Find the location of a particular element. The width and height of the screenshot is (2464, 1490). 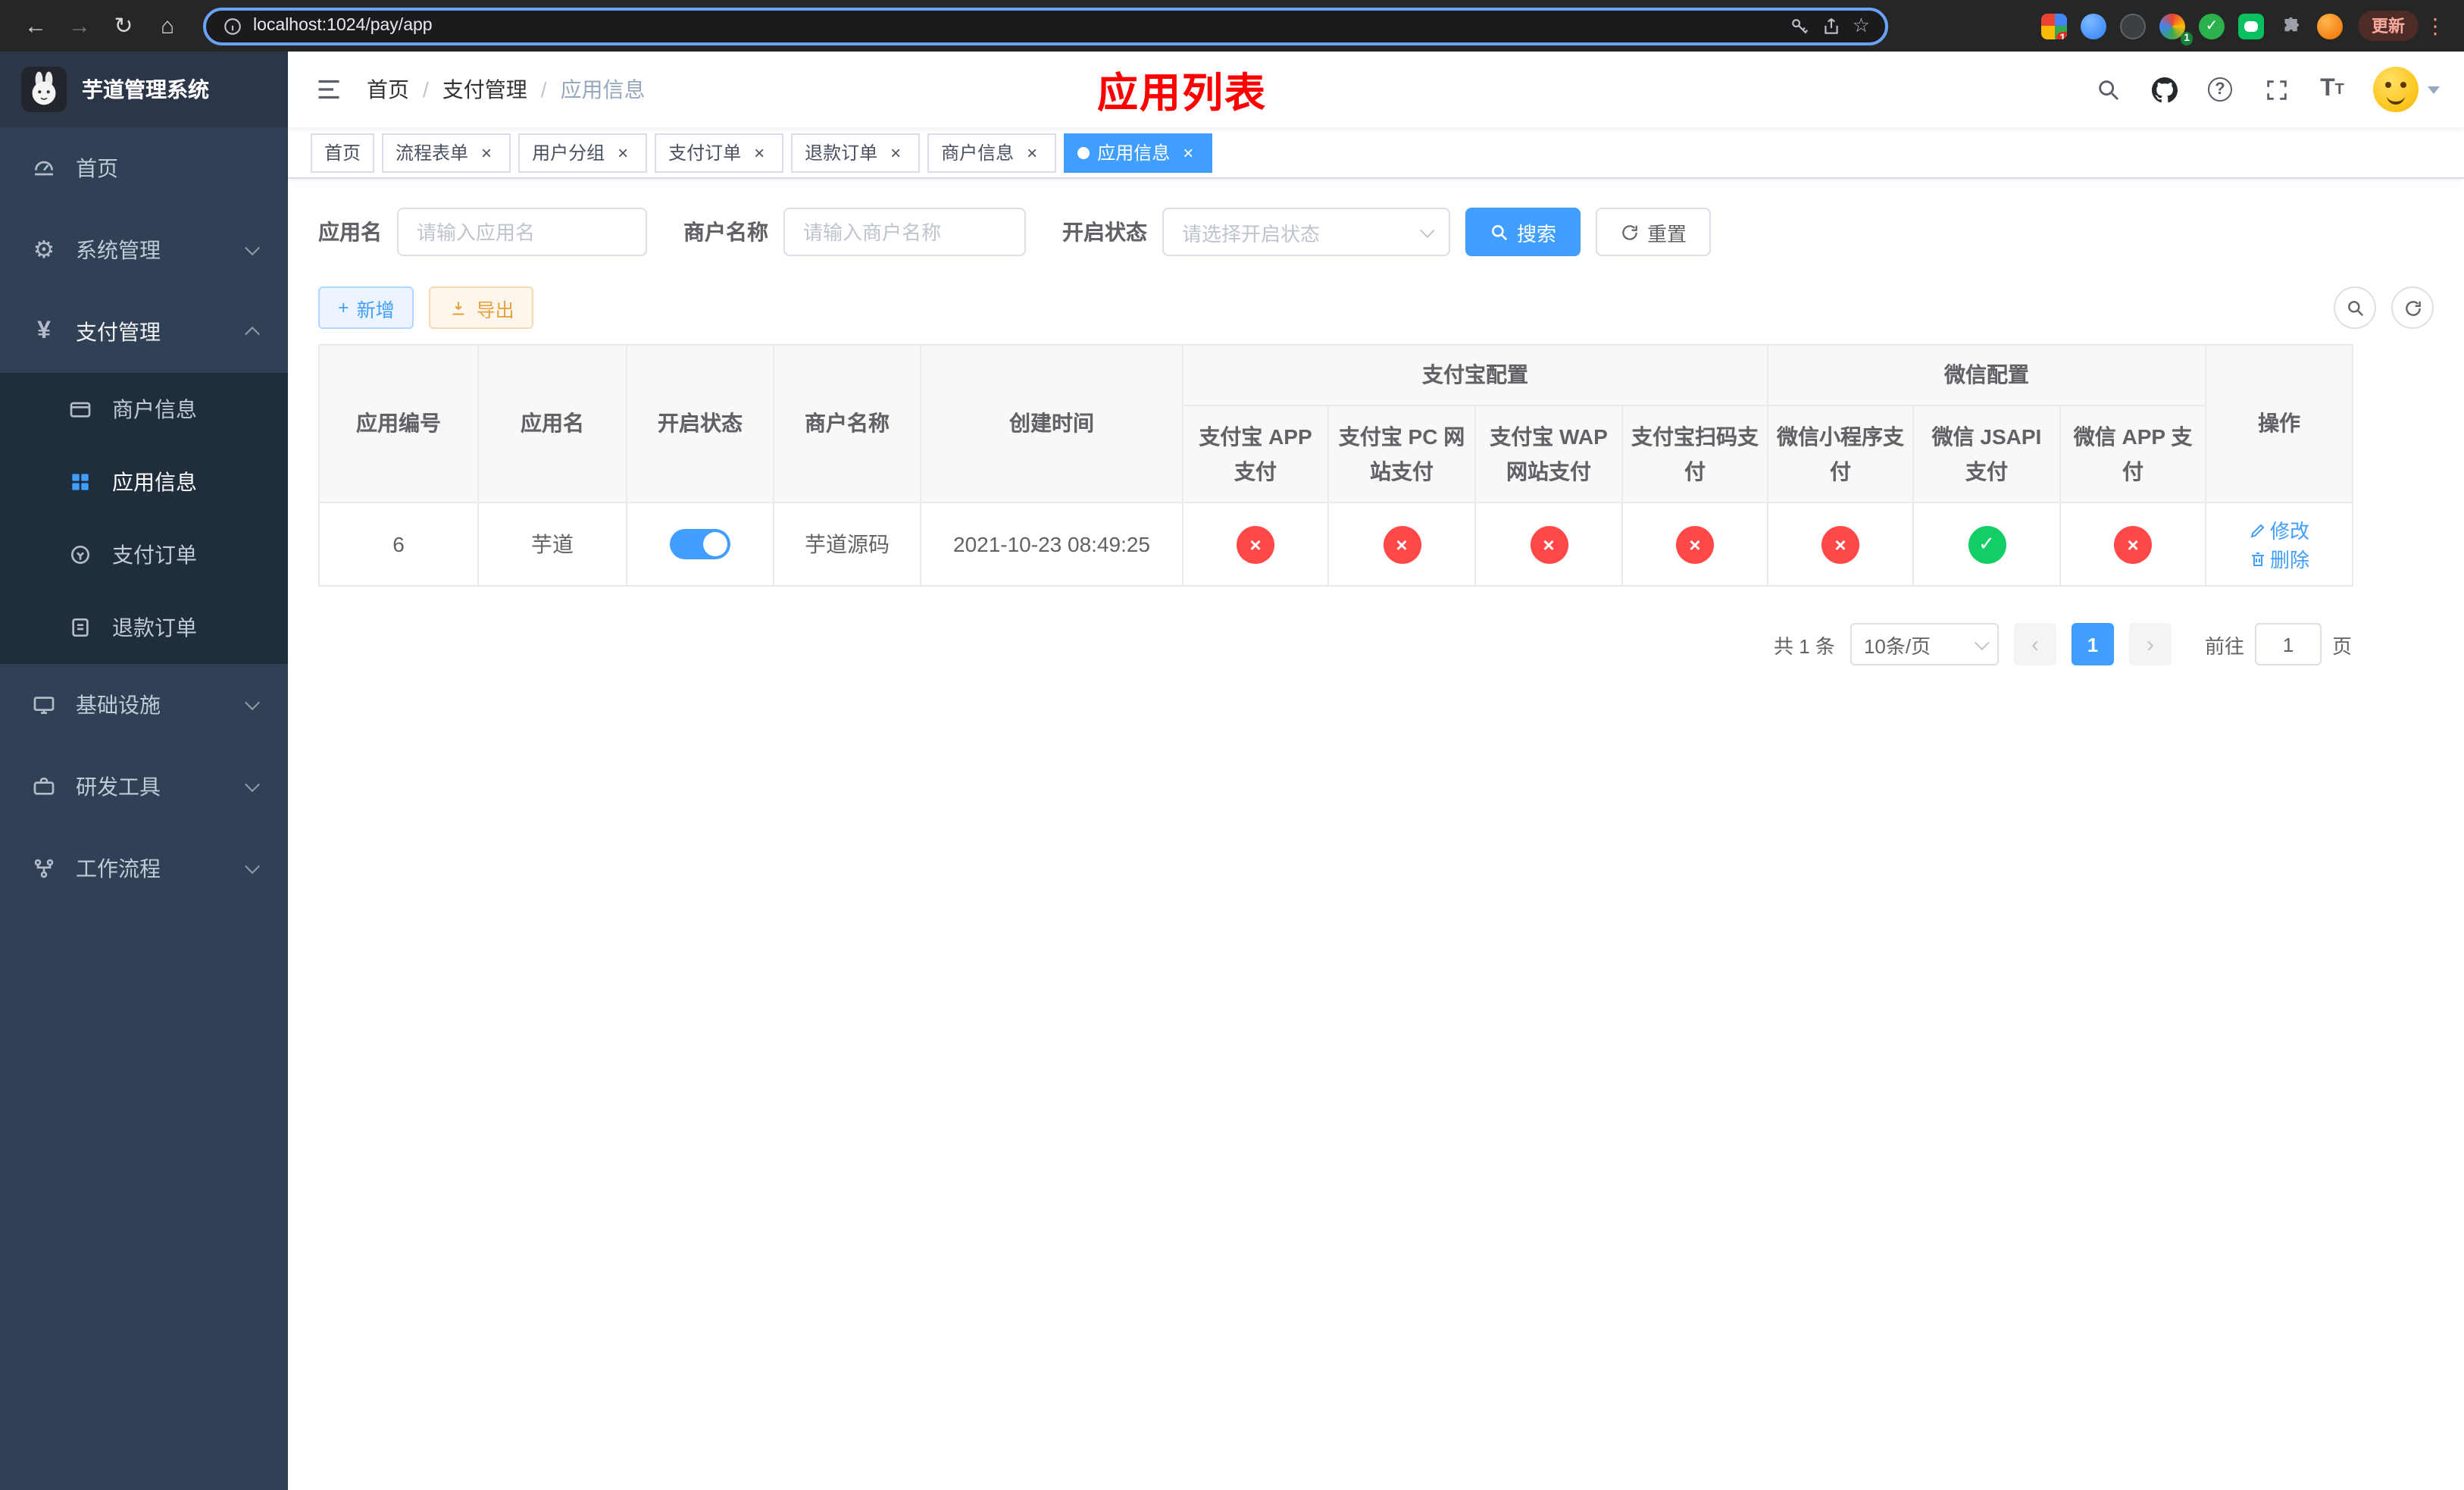

tab-label: 首页 is located at coordinates (342, 153).